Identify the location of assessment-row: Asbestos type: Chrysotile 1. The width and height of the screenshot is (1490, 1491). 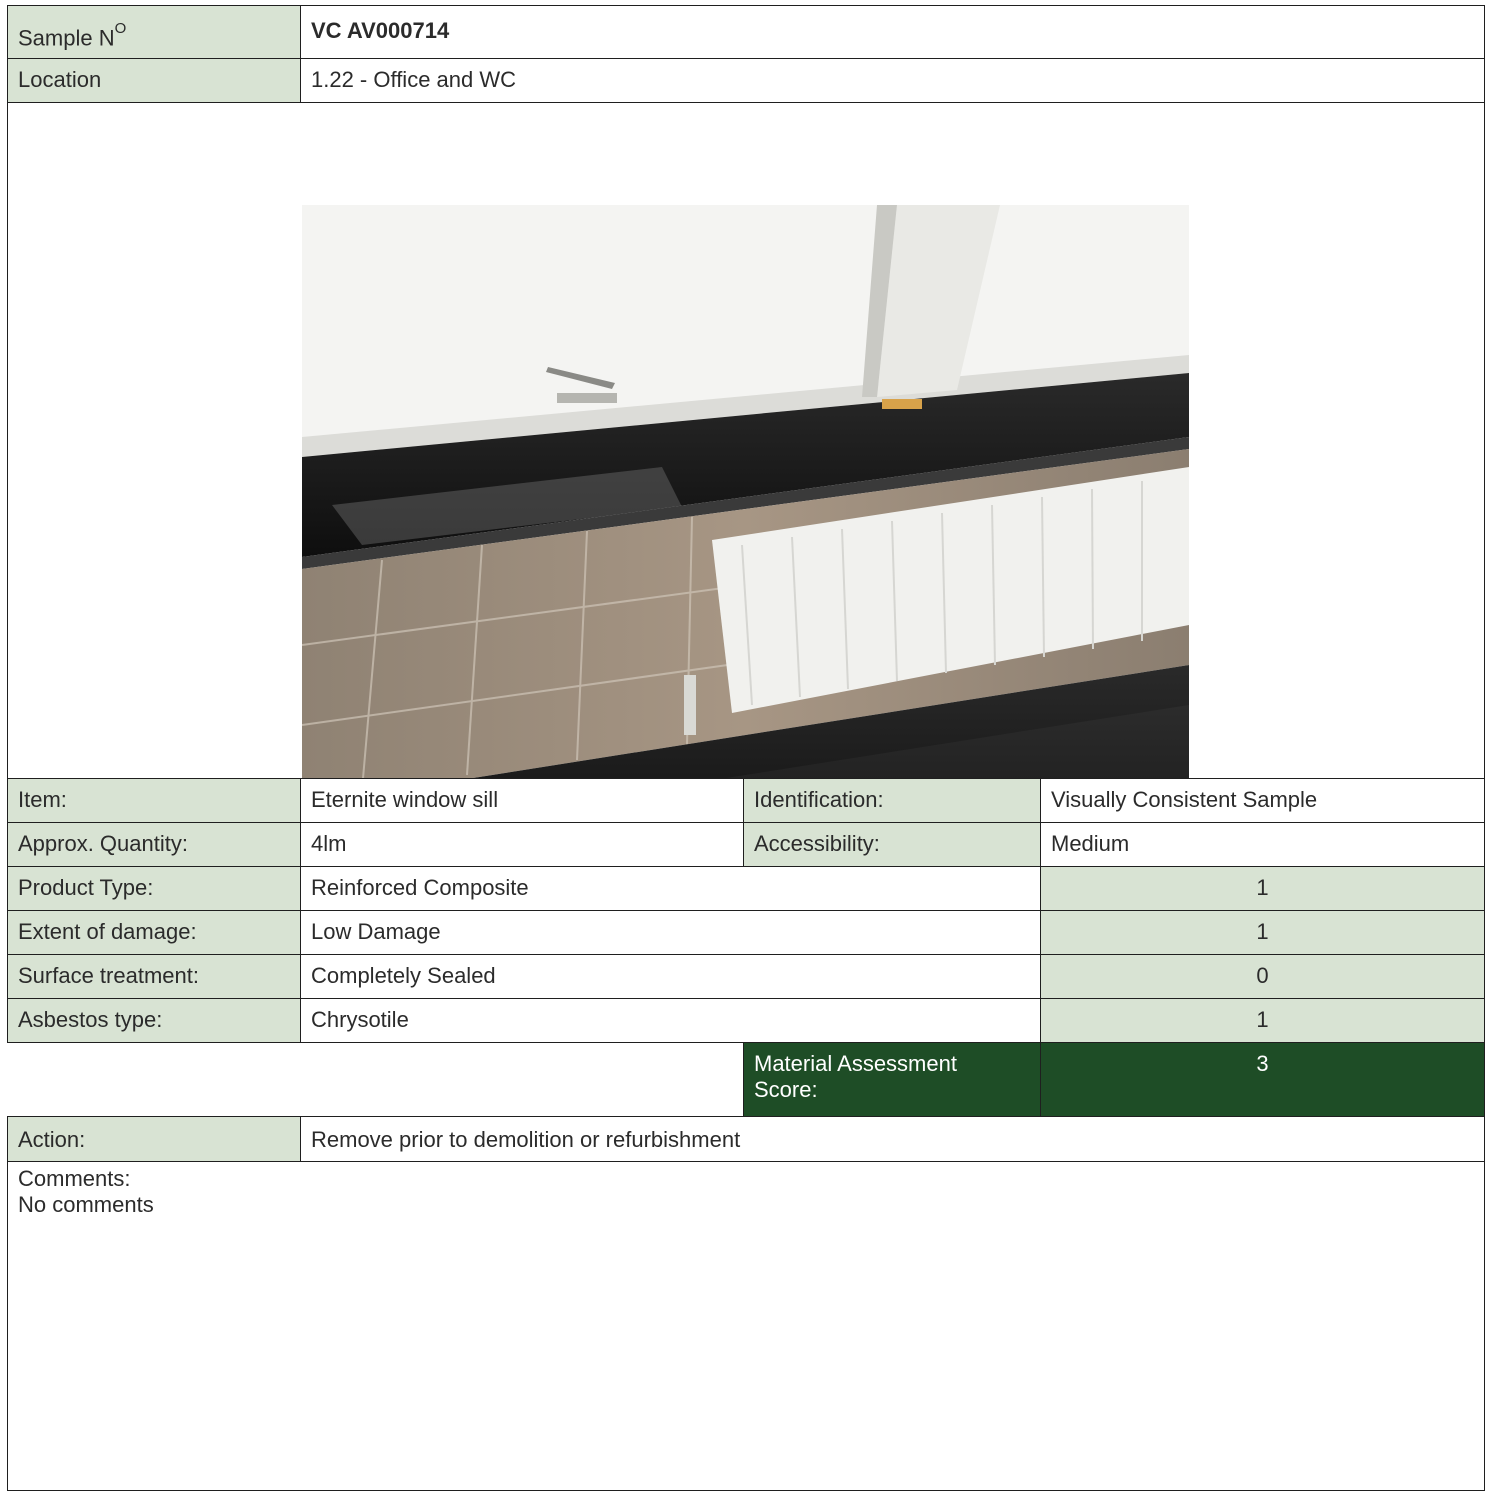
(746, 1020).